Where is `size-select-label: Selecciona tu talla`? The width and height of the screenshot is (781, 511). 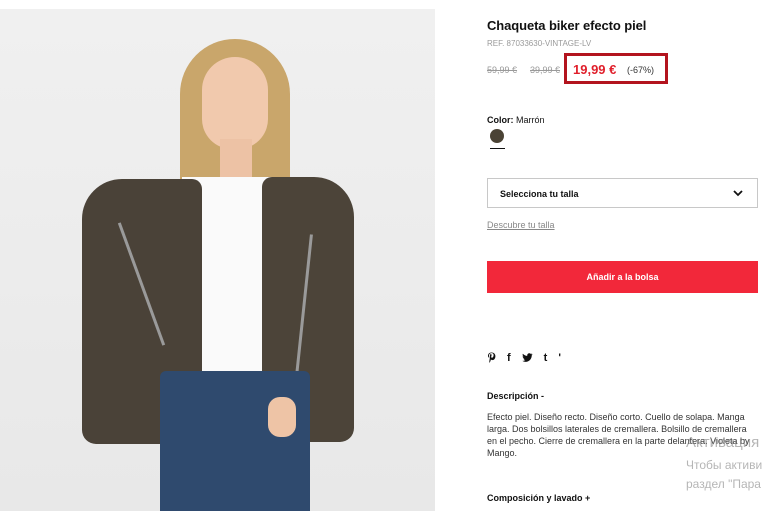 size-select-label: Selecciona tu talla is located at coordinates (539, 194).